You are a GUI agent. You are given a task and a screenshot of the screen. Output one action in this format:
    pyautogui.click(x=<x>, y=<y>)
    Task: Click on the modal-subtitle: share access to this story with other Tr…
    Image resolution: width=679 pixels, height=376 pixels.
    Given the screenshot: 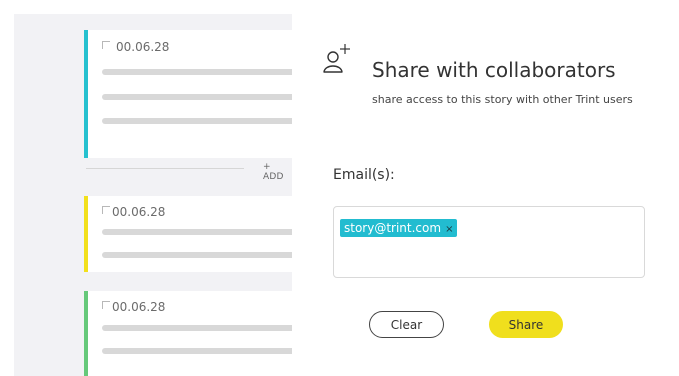 What is the action you would take?
    pyautogui.click(x=502, y=99)
    